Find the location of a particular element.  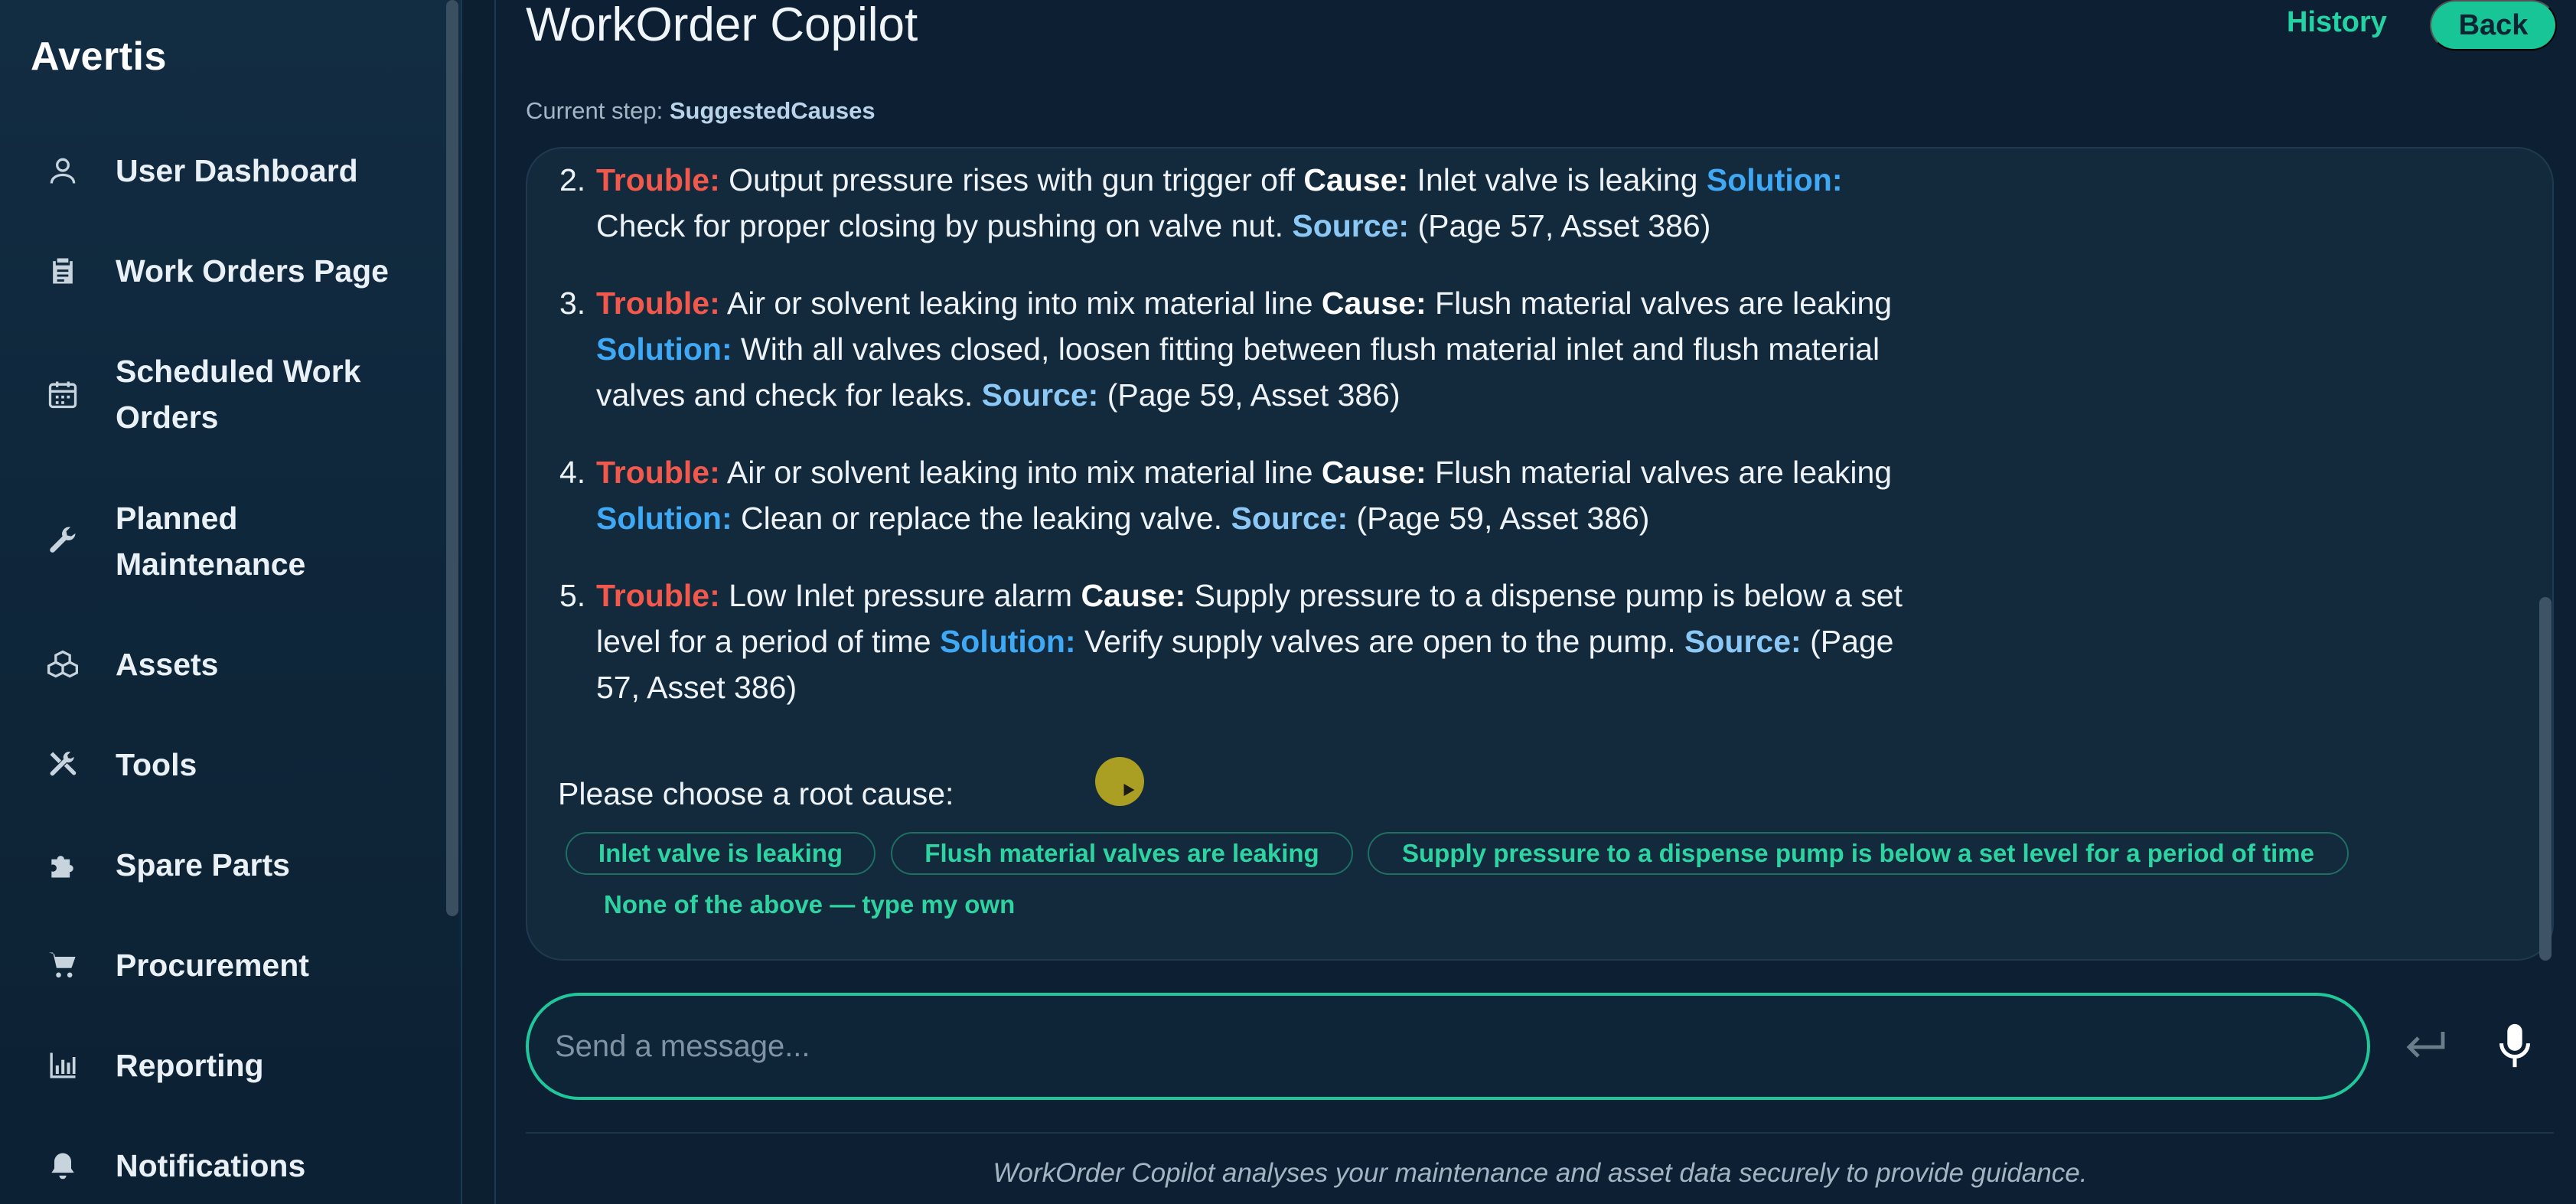

choice-none-of-the-above: None of the above — type my own is located at coordinates (810, 904).